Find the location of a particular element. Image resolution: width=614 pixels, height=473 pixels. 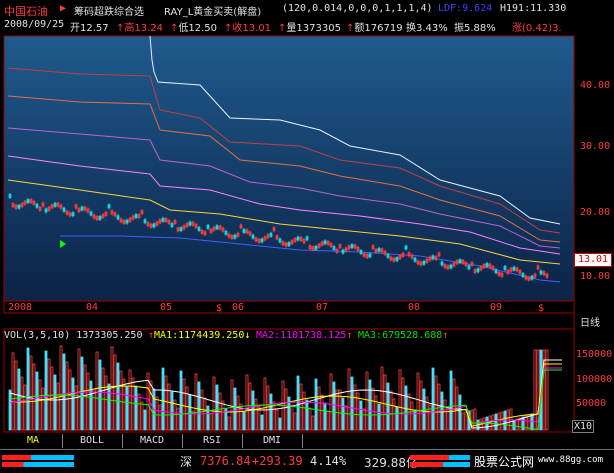

tab-ma: MA is located at coordinates (33, 441).